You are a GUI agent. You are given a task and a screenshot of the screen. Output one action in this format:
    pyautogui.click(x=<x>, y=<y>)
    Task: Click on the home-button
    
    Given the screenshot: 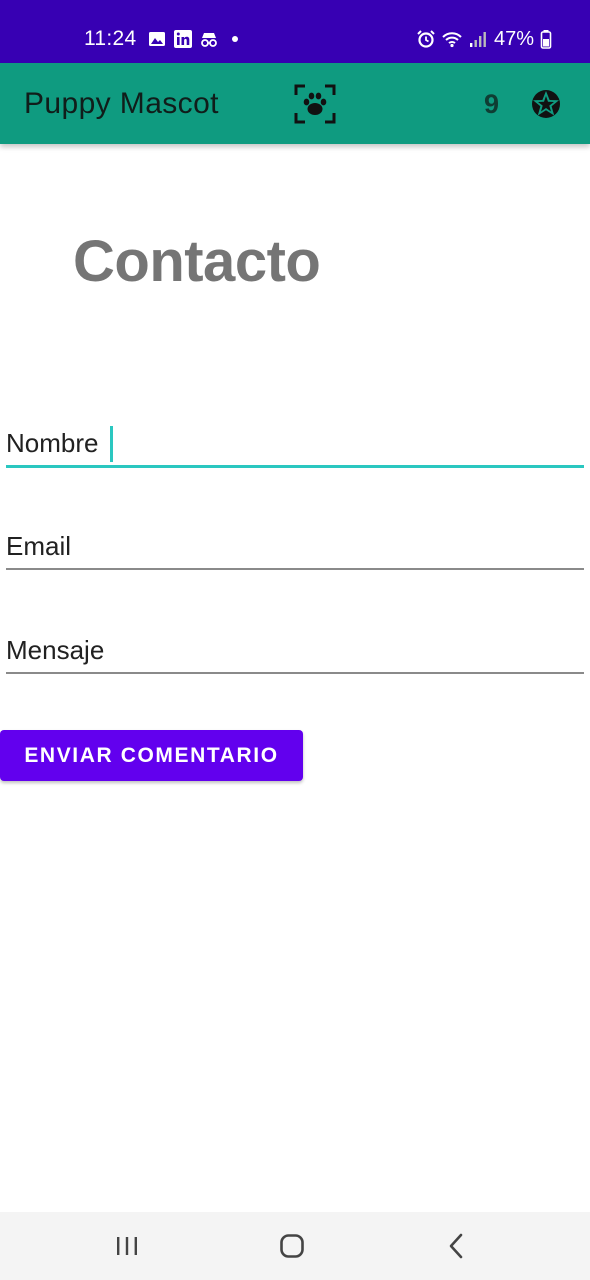 What is the action you would take?
    pyautogui.click(x=292, y=1246)
    